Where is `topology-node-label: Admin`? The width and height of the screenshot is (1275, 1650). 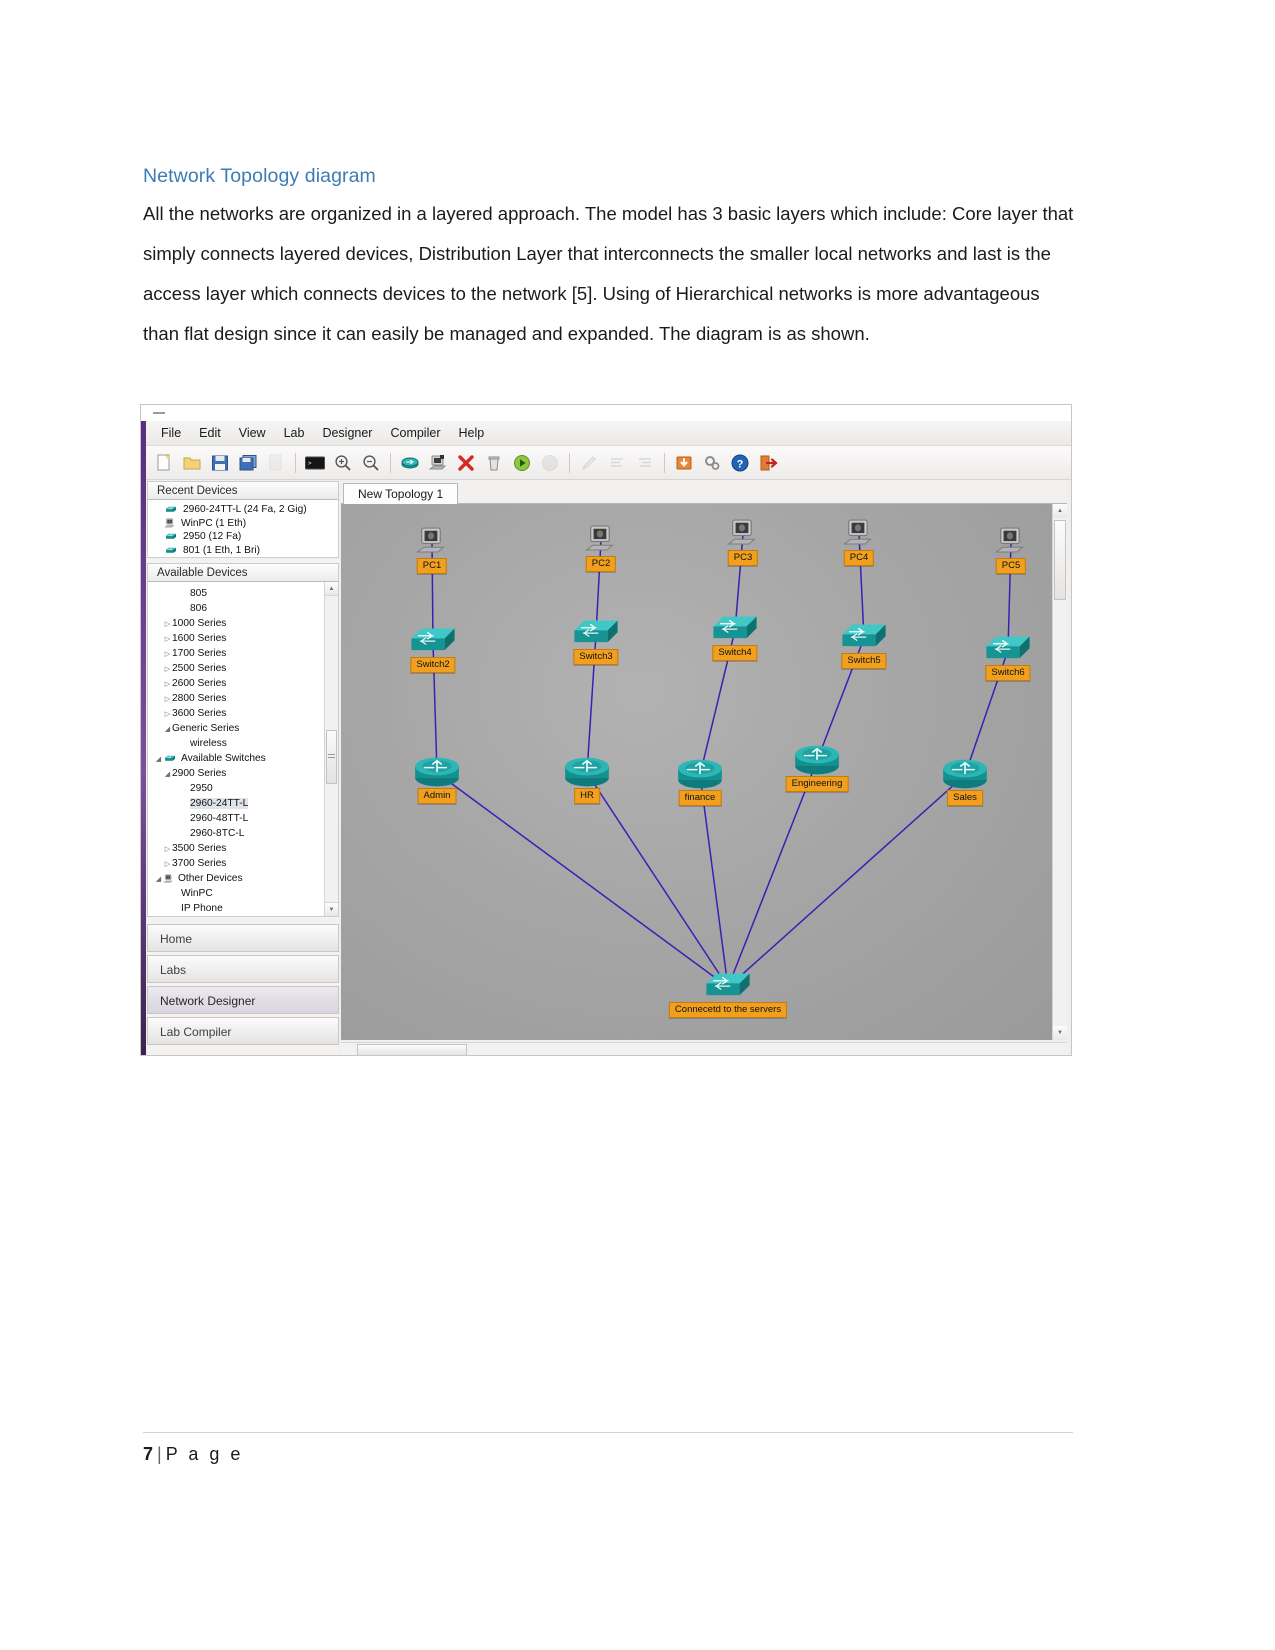
topology-node-label: Admin is located at coordinates (437, 796).